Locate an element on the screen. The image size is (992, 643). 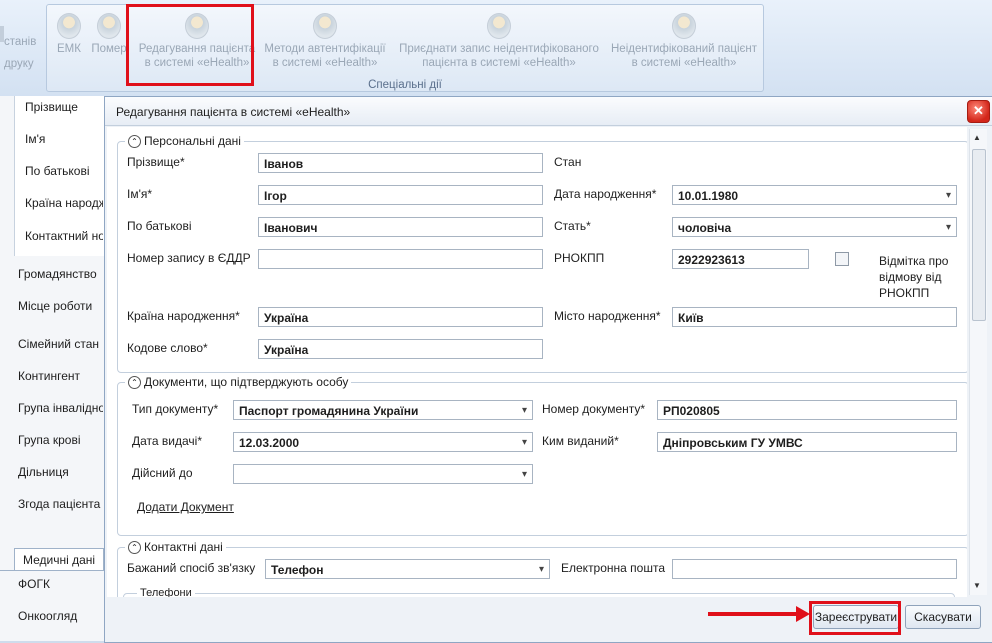
ribbon-button-label: Приєднати запис неідентифікованого is located at coordinates (499, 49).